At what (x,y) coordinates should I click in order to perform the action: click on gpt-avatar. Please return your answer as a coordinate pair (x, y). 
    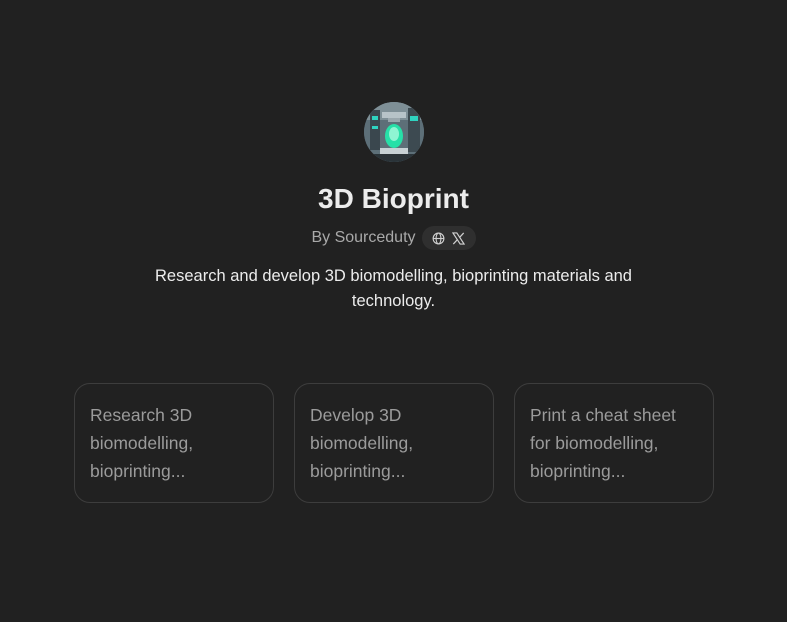
    Looking at the image, I should click on (393, 132).